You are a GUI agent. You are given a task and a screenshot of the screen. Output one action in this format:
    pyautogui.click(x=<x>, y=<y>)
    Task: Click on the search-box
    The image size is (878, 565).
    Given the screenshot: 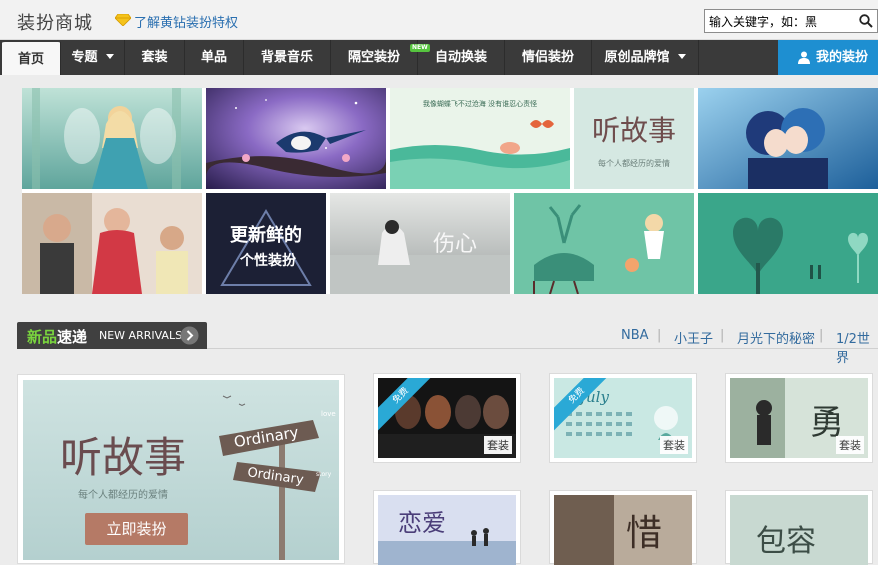 What is the action you would take?
    pyautogui.click(x=791, y=21)
    